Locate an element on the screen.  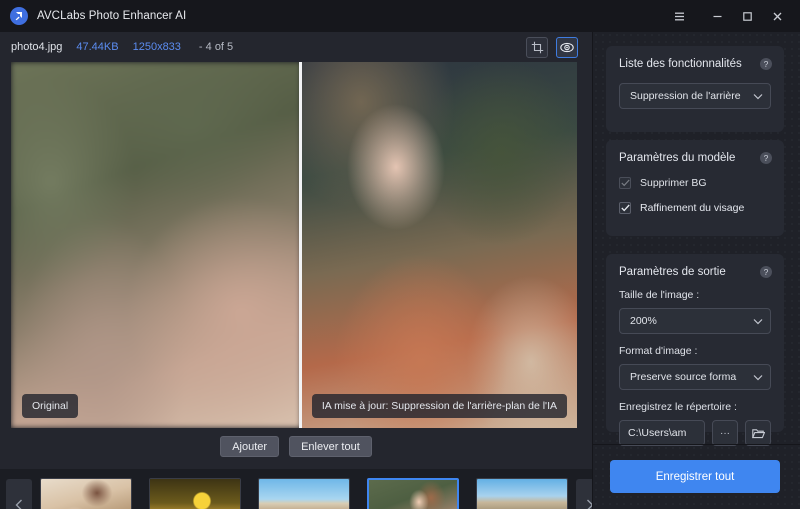
crop-icon is located at coordinates (537, 47).